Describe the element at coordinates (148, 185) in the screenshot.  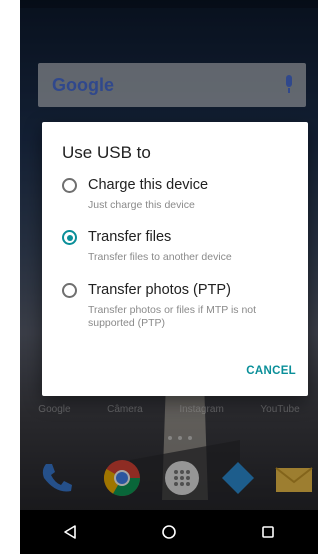
I see `option-label: Charge this device` at that location.